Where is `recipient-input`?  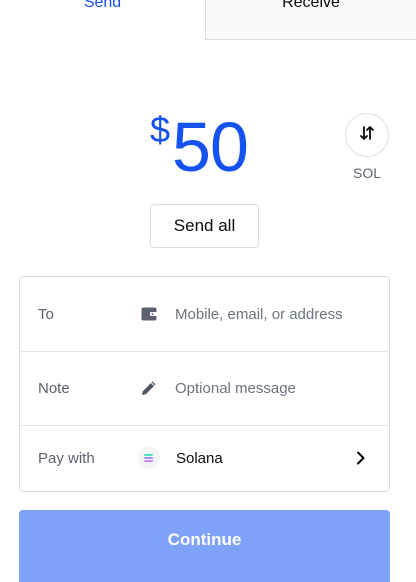 recipient-input is located at coordinates (275, 314).